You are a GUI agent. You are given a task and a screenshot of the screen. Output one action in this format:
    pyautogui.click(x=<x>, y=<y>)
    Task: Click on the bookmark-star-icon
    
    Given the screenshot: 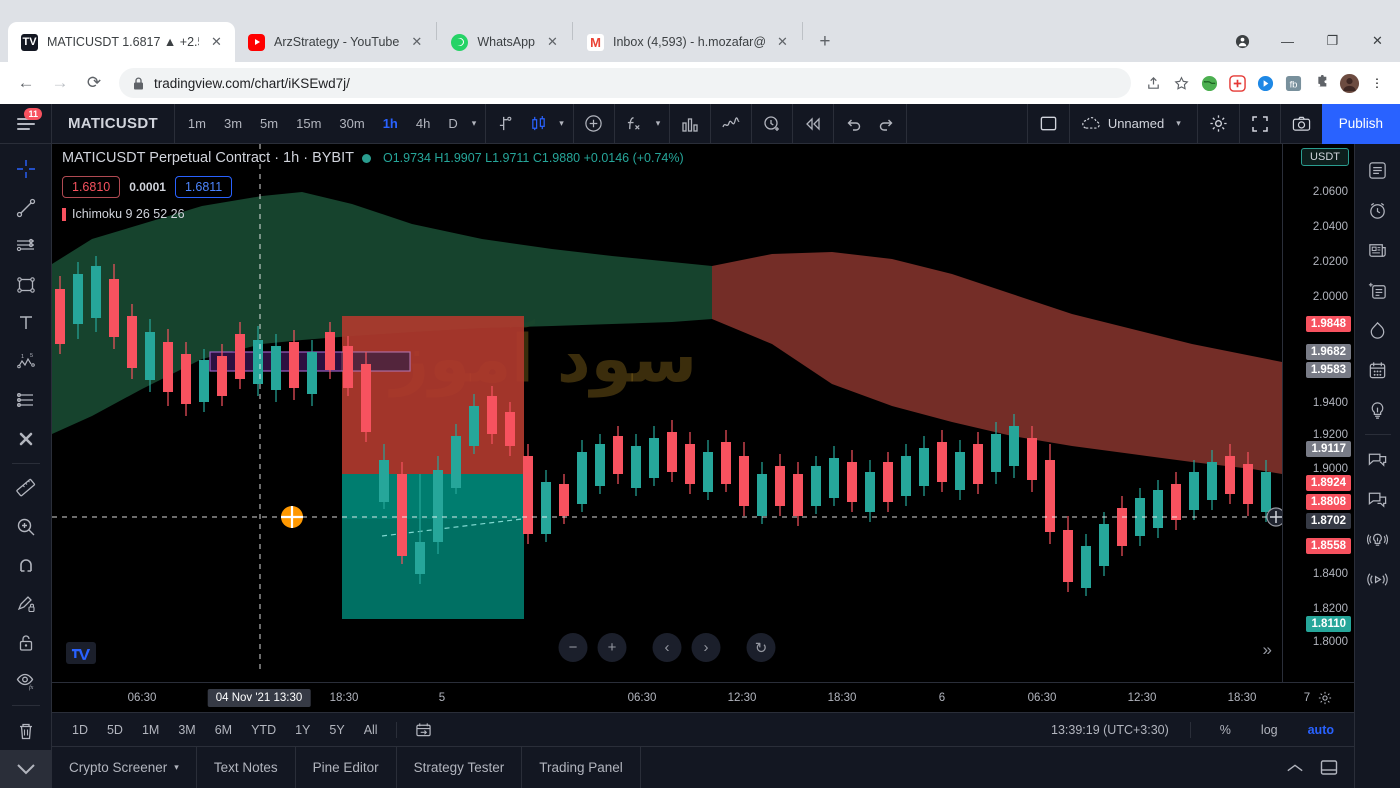 What is the action you would take?
    pyautogui.click(x=1181, y=83)
    